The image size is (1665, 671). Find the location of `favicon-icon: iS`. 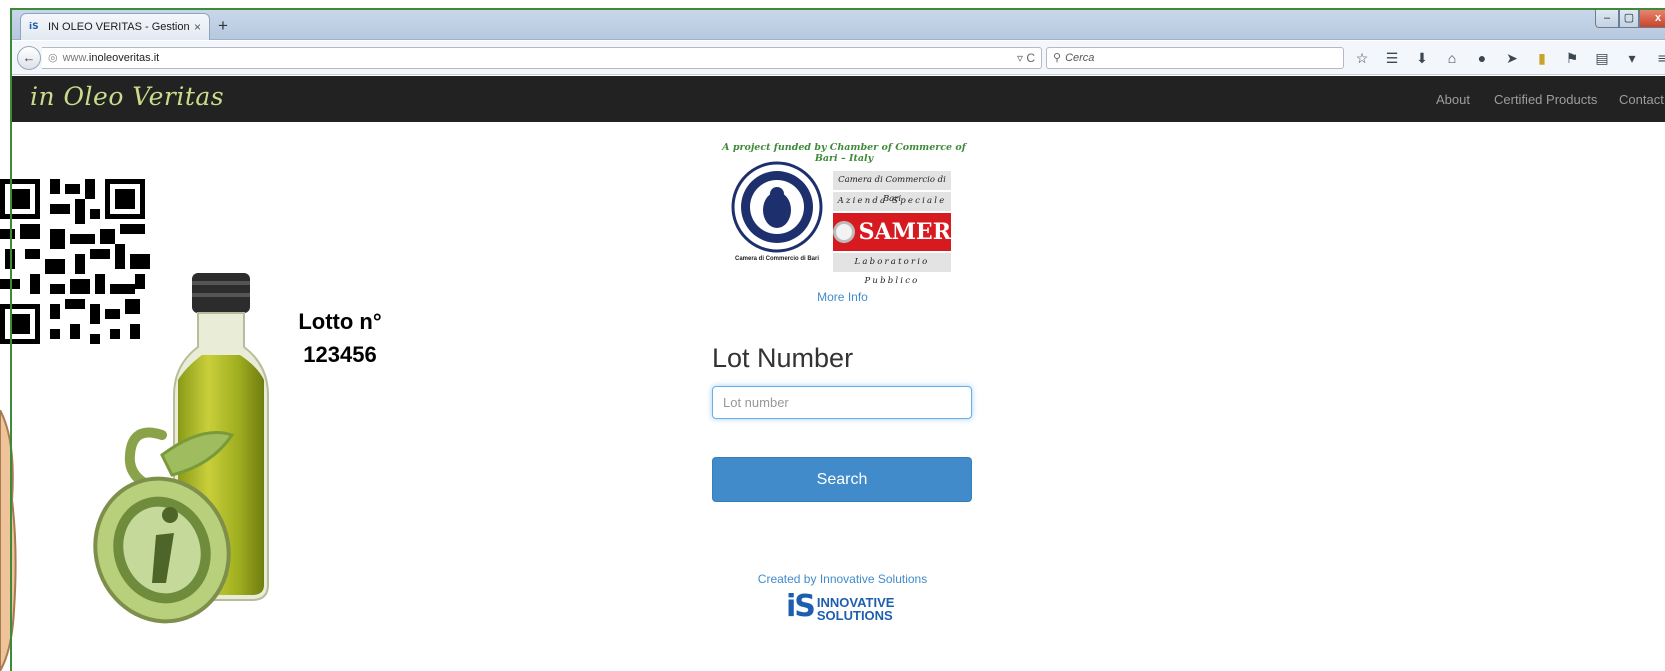

favicon-icon: iS is located at coordinates (34, 27).